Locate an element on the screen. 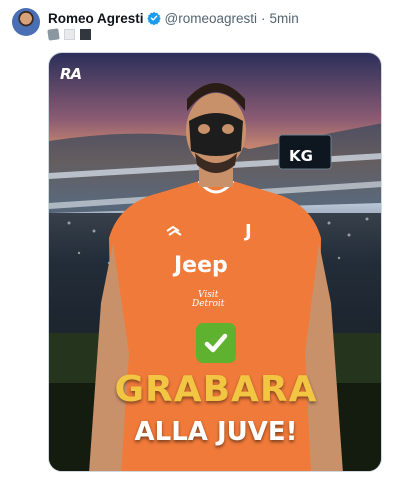 The width and height of the screenshot is (410, 480). tweet-text is located at coordinates (69, 34).